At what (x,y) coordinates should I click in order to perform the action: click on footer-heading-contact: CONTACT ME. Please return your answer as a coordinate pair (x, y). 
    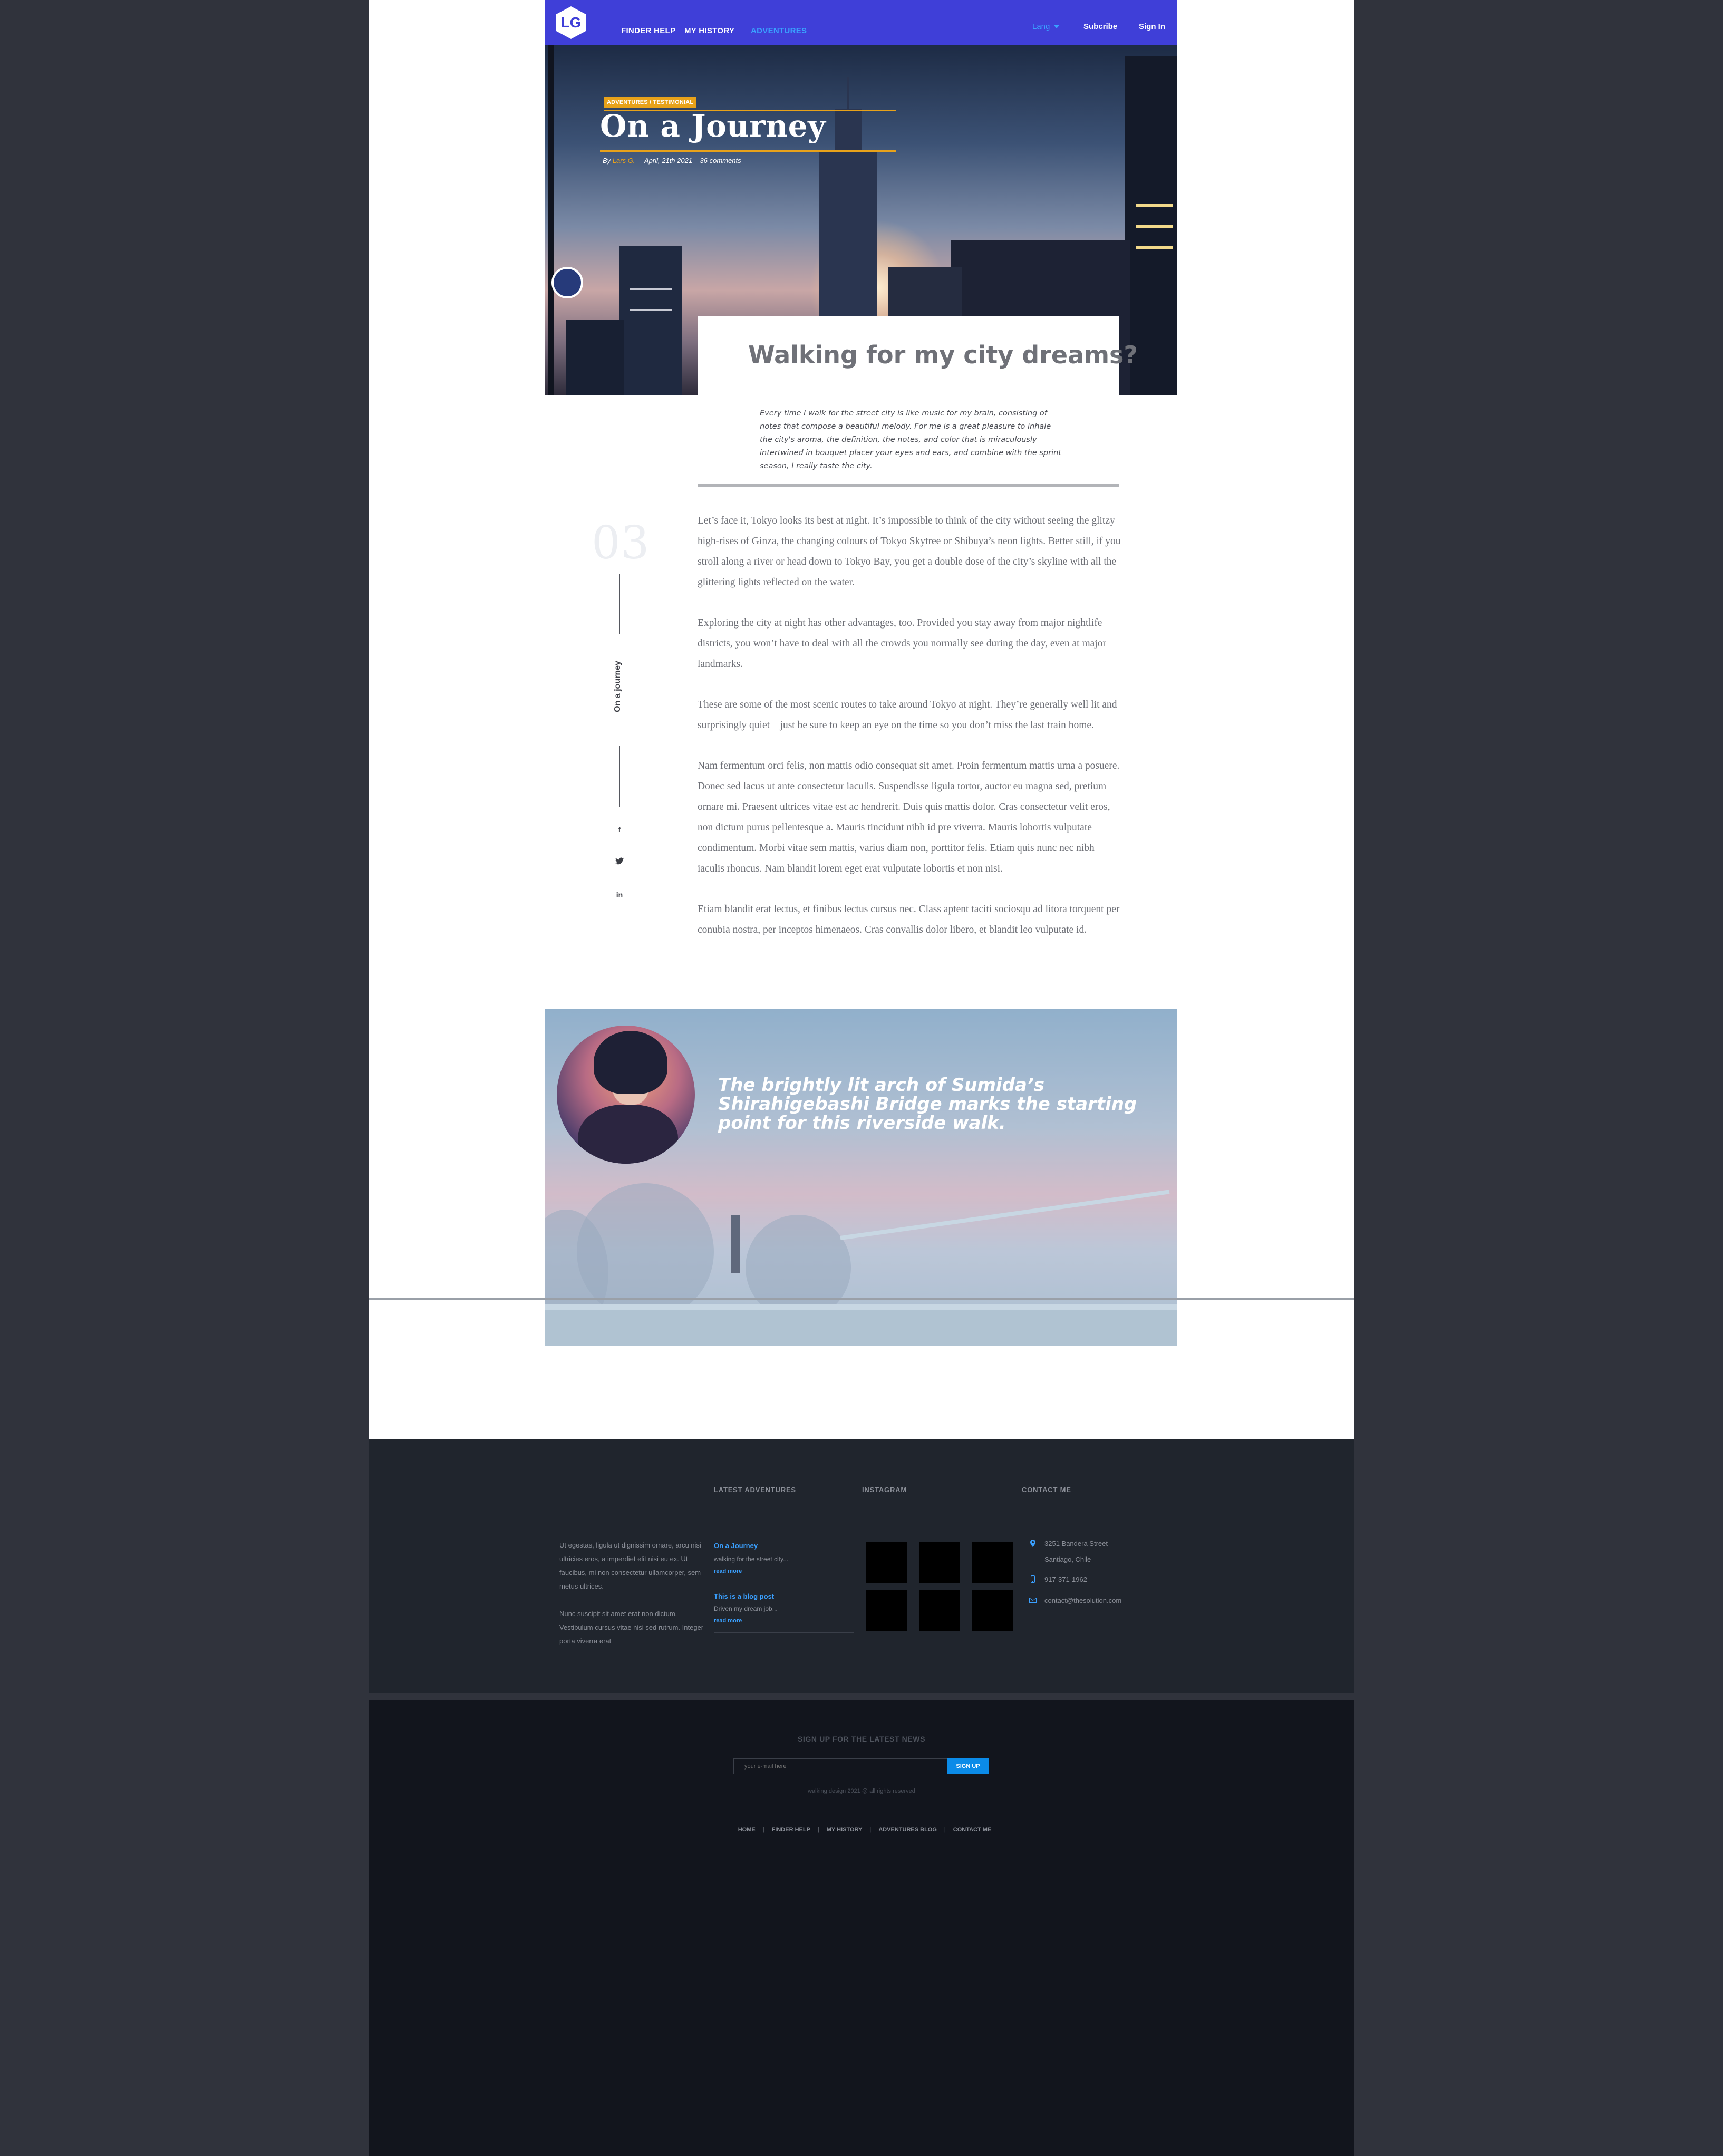
    Looking at the image, I should click on (1046, 1490).